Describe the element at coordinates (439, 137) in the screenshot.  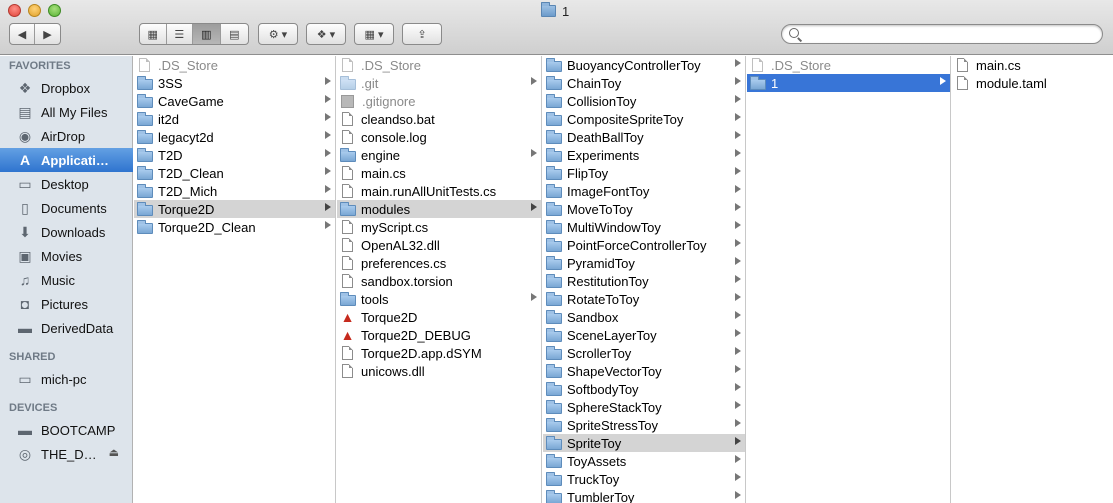
I see `file-item: console.log` at that location.